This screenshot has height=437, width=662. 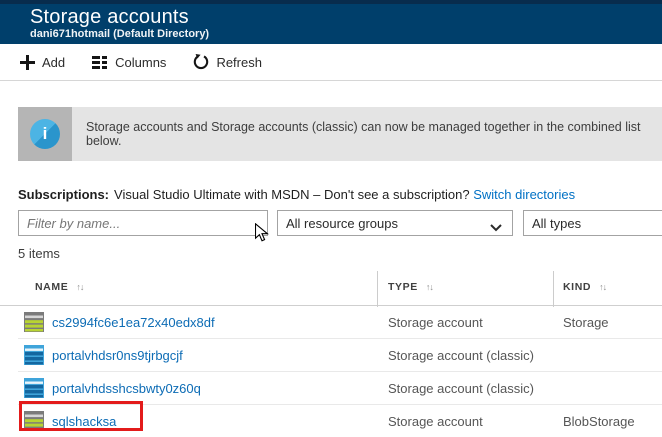 I want to click on command-bar: Add Columns Refresh, so click(x=331, y=62).